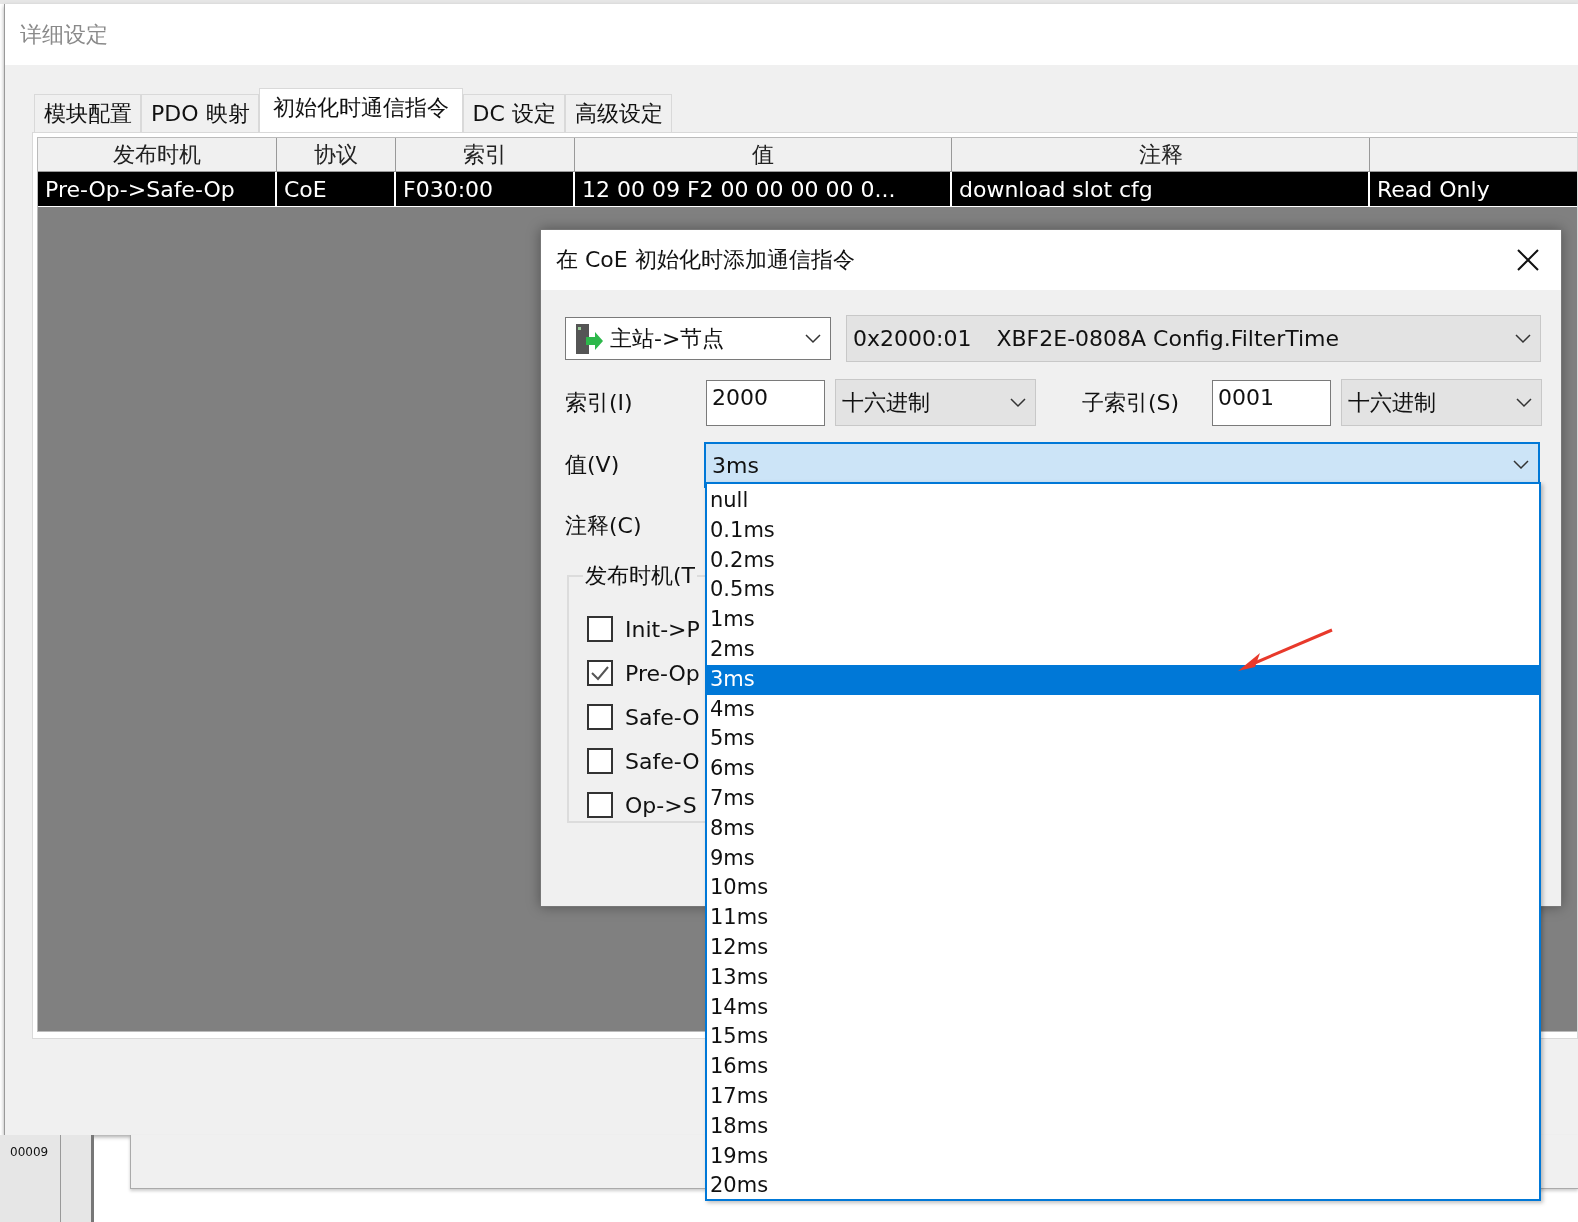  What do you see at coordinates (1123, 709) in the screenshot?
I see `dropdown-option: 4ms` at bounding box center [1123, 709].